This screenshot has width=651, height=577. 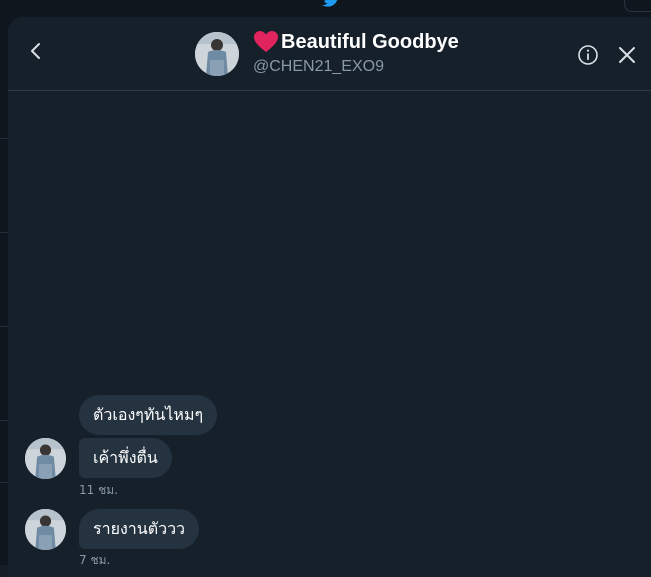 I want to click on conversation-header: Beautiful Goodbye @CHEN21_EXO9, so click(x=329, y=54).